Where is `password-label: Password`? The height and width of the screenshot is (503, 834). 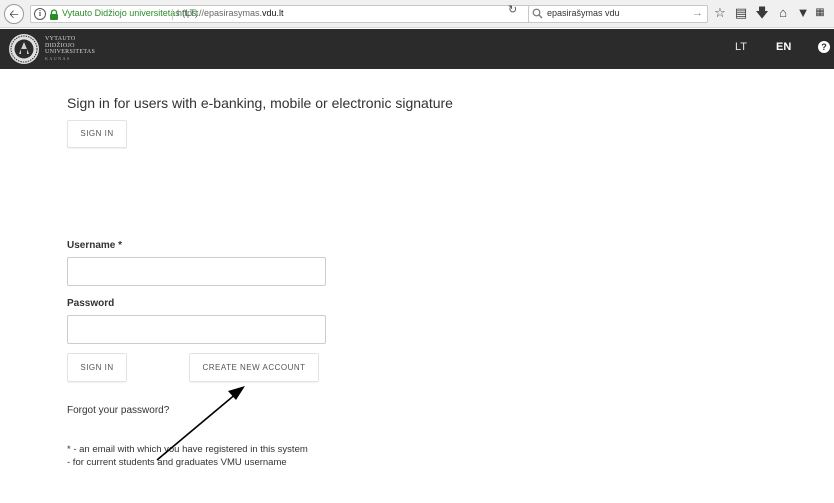 password-label: Password is located at coordinates (91, 303).